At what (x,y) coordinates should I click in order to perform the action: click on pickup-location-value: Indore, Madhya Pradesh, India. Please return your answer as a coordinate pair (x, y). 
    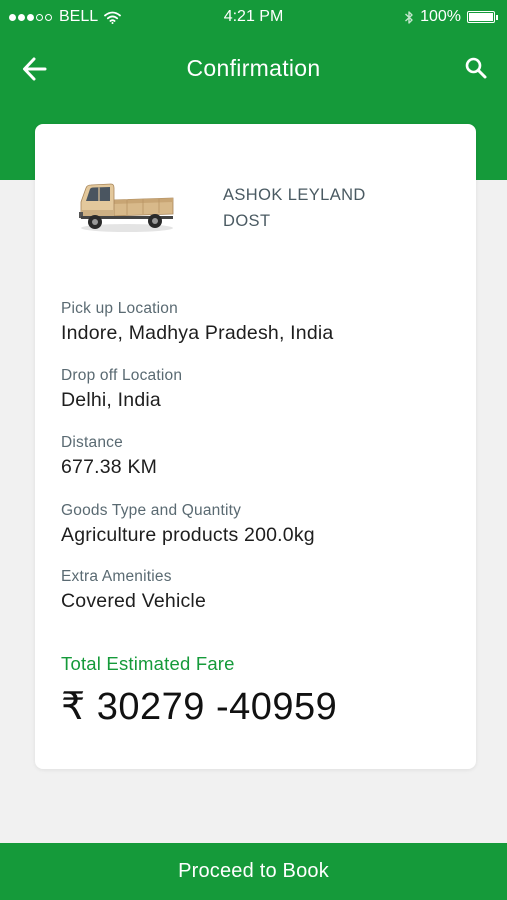
    Looking at the image, I should click on (197, 333).